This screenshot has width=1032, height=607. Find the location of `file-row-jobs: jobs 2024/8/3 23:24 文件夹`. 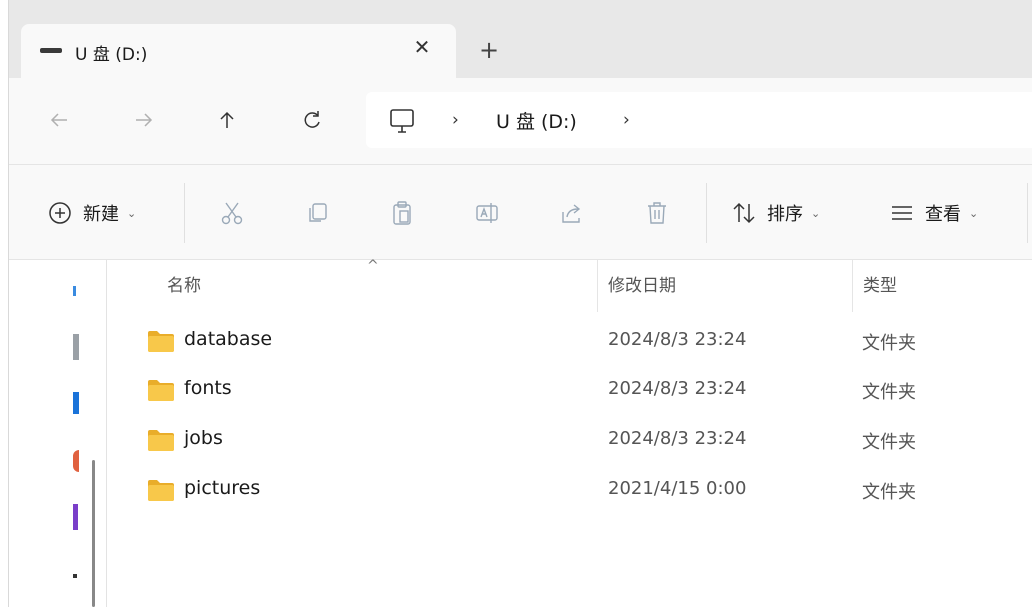

file-row-jobs: jobs 2024/8/3 23:24 文件夹 is located at coordinates (569, 440).